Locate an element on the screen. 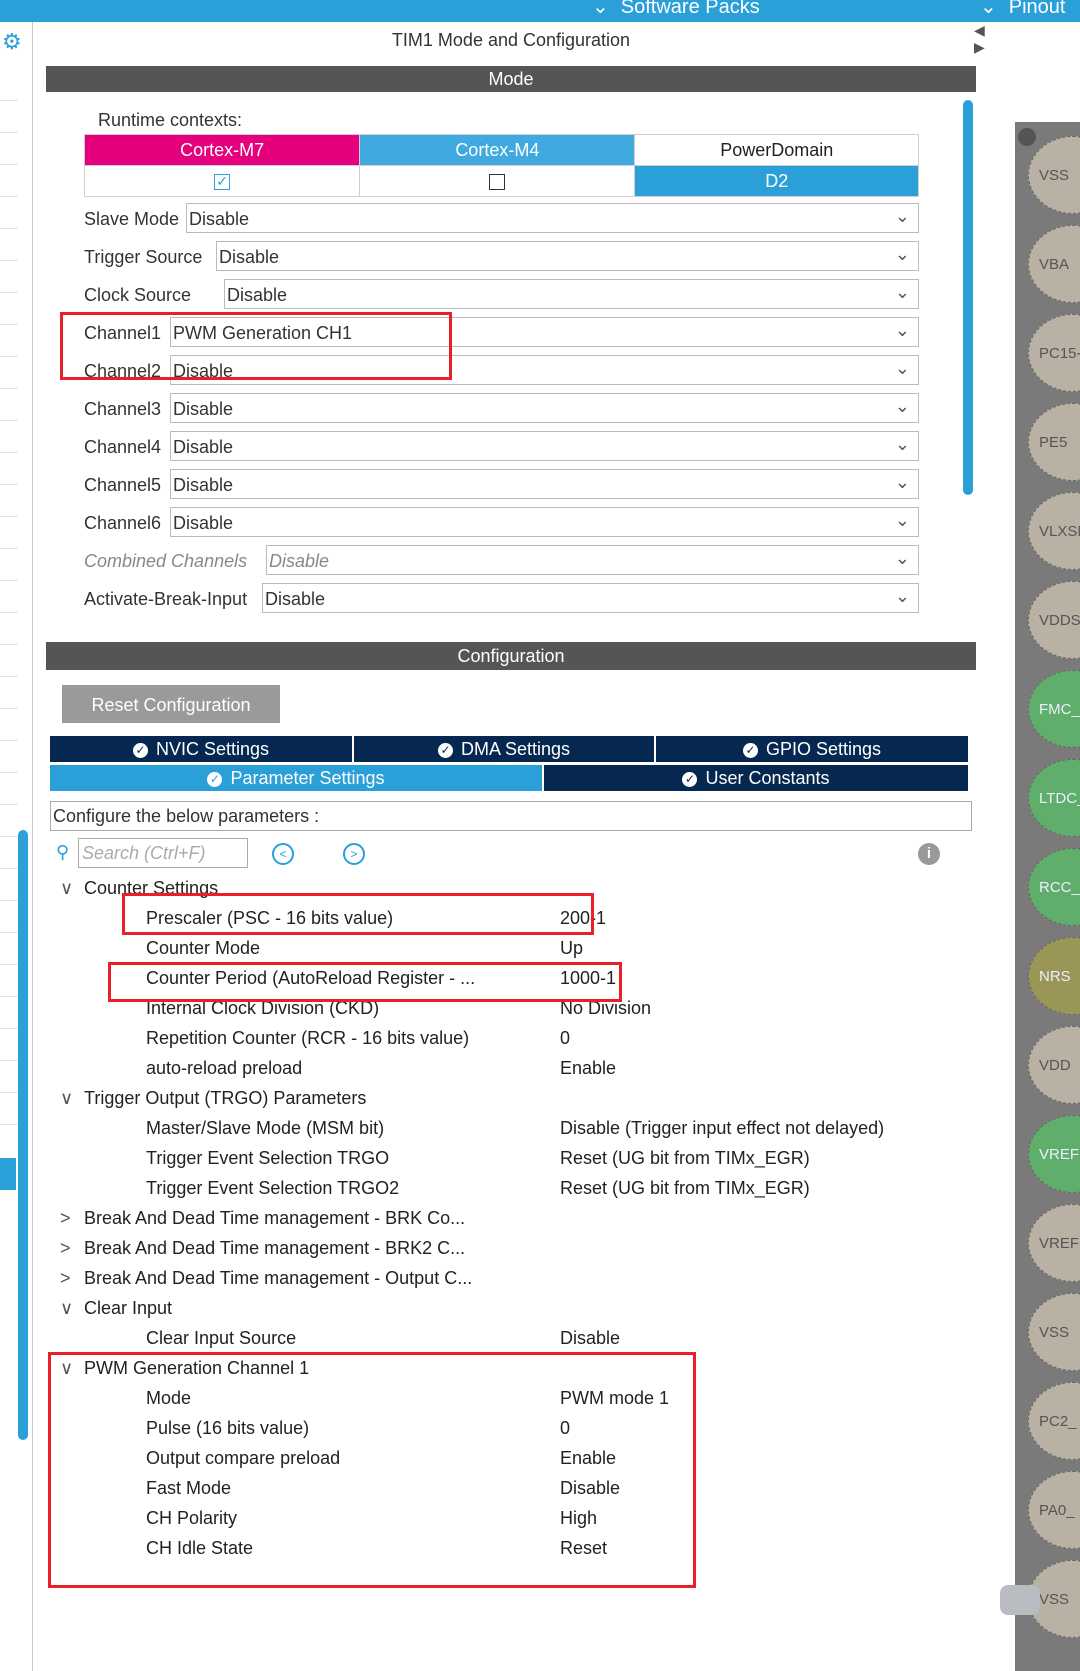 This screenshot has width=1080, height=1671. highlight-pwm-channel1 is located at coordinates (372, 1470).